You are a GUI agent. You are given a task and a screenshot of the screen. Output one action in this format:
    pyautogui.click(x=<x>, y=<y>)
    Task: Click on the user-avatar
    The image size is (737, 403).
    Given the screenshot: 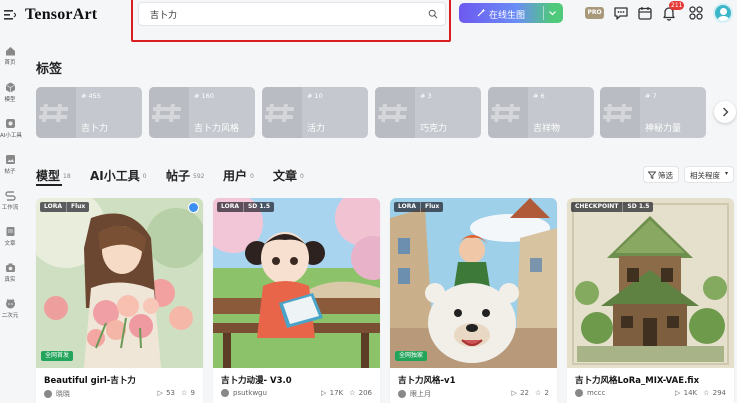 What is the action you would take?
    pyautogui.click(x=723, y=13)
    